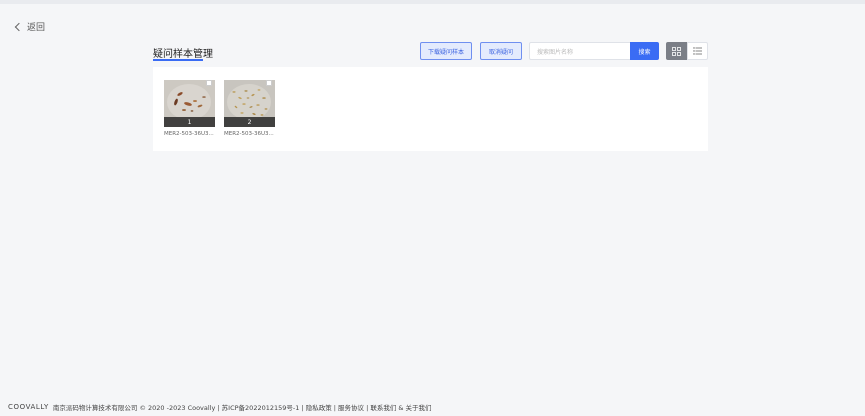 The image size is (865, 416). What do you see at coordinates (580, 51) in the screenshot?
I see `search-input: 搜索图片名称` at bounding box center [580, 51].